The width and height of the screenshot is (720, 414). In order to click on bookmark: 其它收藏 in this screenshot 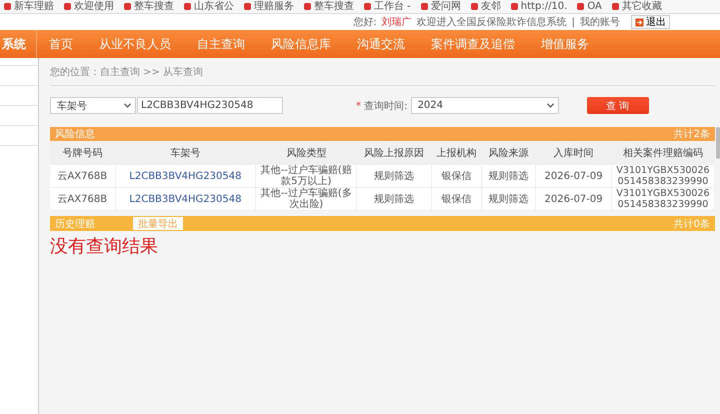, I will do `click(637, 6)`.